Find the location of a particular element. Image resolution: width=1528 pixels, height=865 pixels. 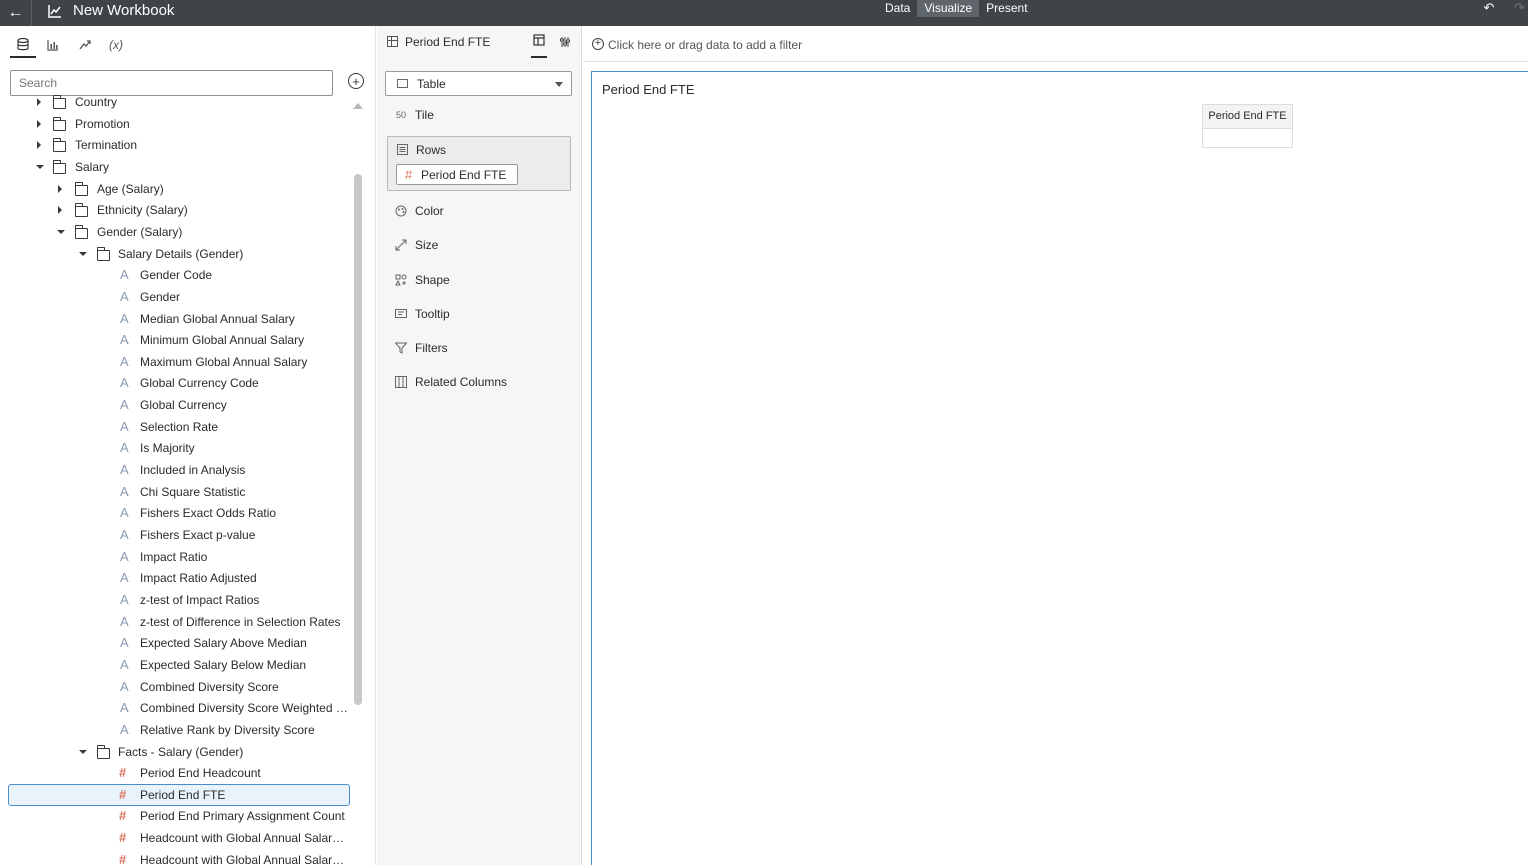

tree-item-row: # Period End Headcount is located at coordinates (176, 773).